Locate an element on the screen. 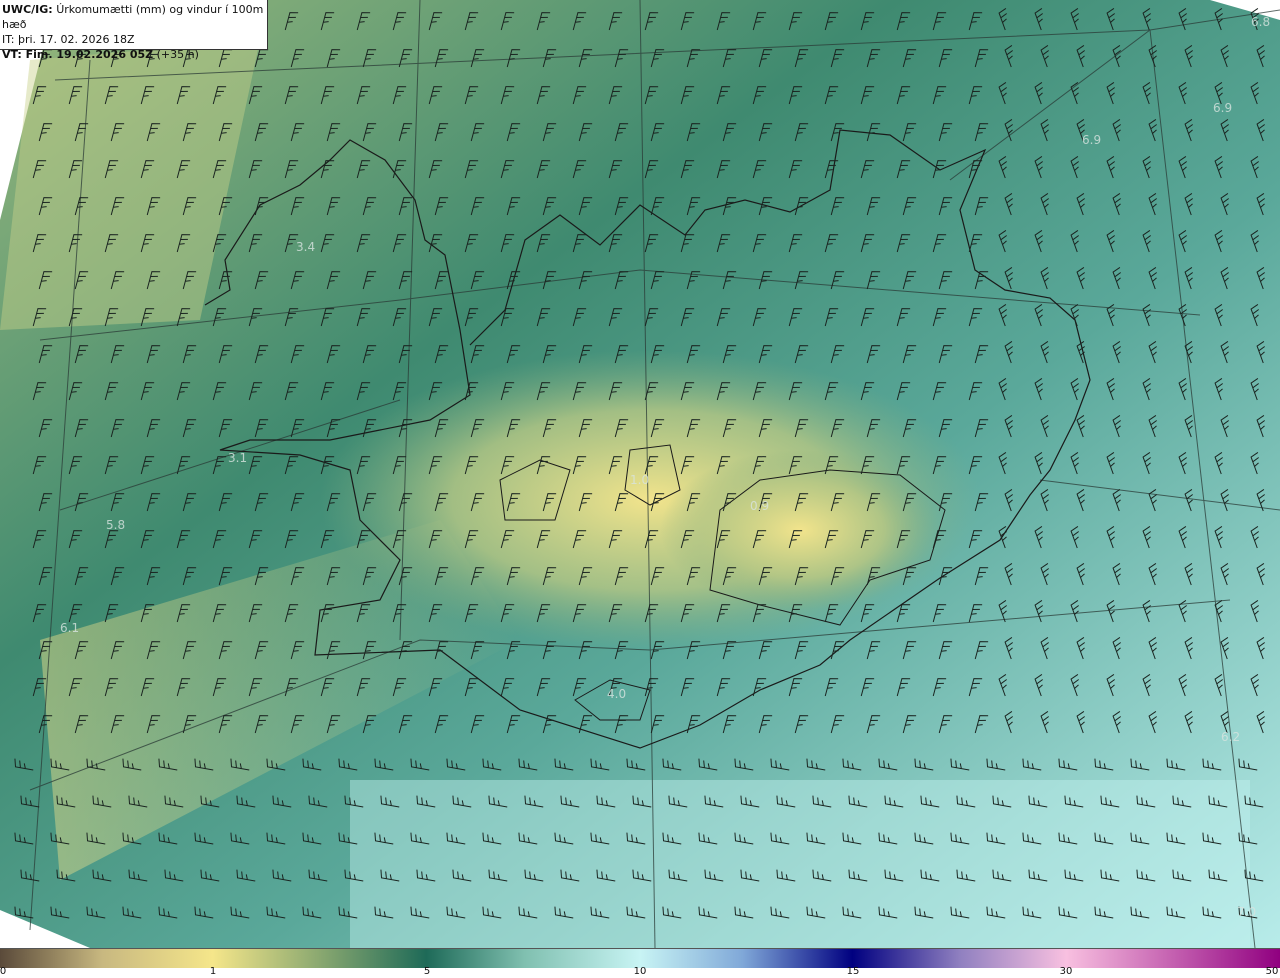  point-value: 6.2 is located at coordinates (1231, 737).